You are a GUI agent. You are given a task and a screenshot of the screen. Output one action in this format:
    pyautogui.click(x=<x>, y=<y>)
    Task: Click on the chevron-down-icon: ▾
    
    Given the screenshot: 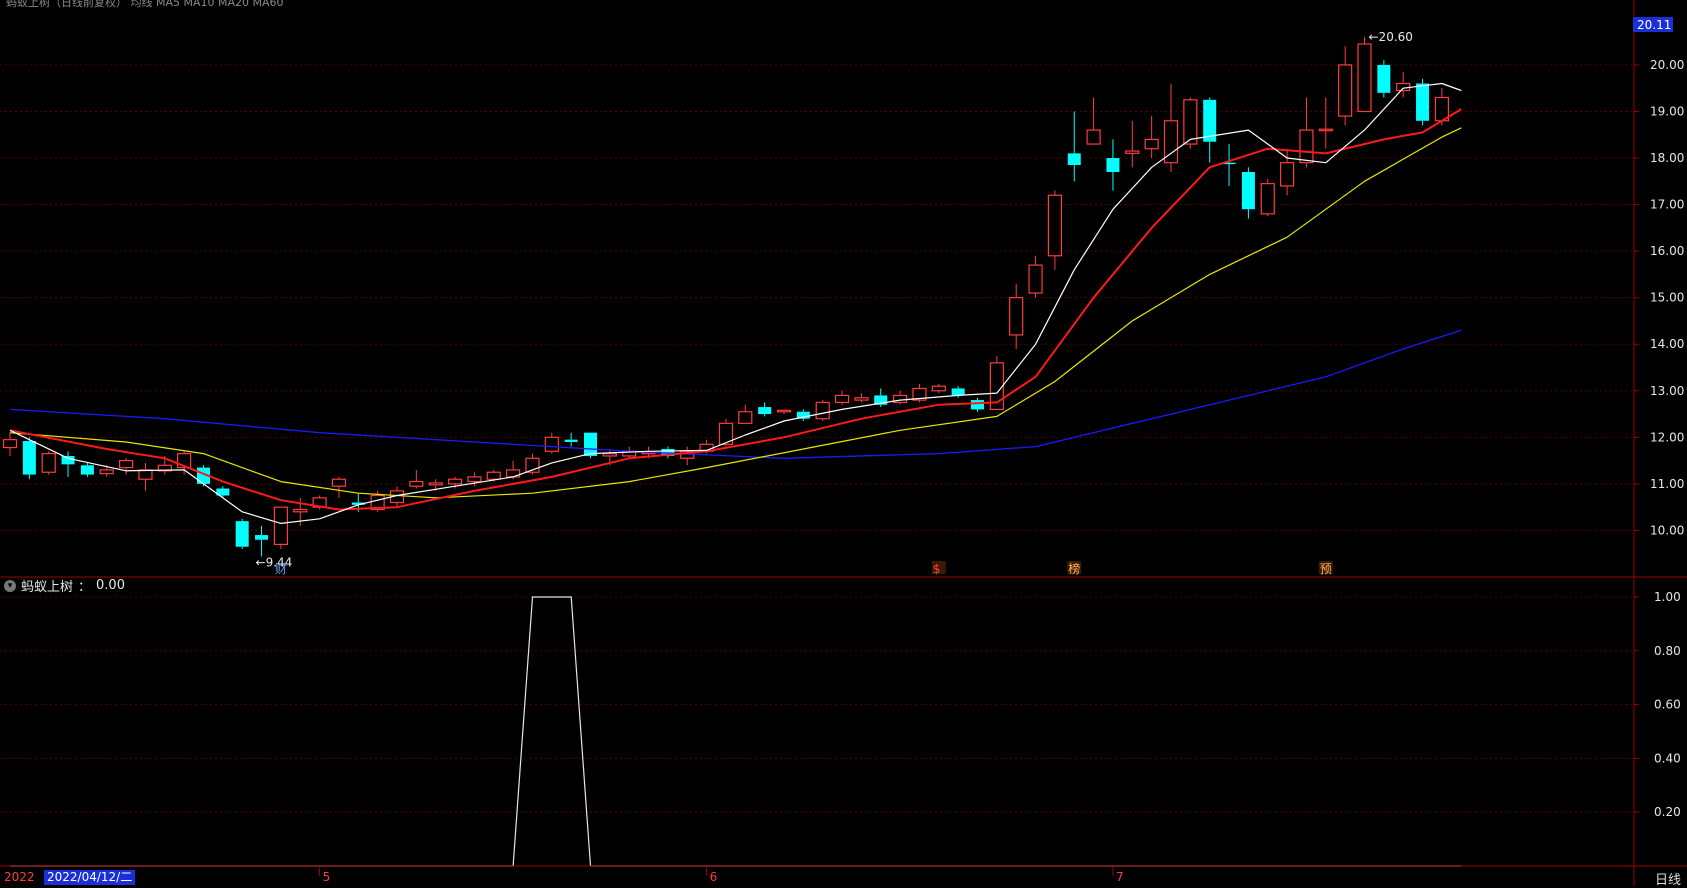 What is the action you would take?
    pyautogui.click(x=10, y=585)
    